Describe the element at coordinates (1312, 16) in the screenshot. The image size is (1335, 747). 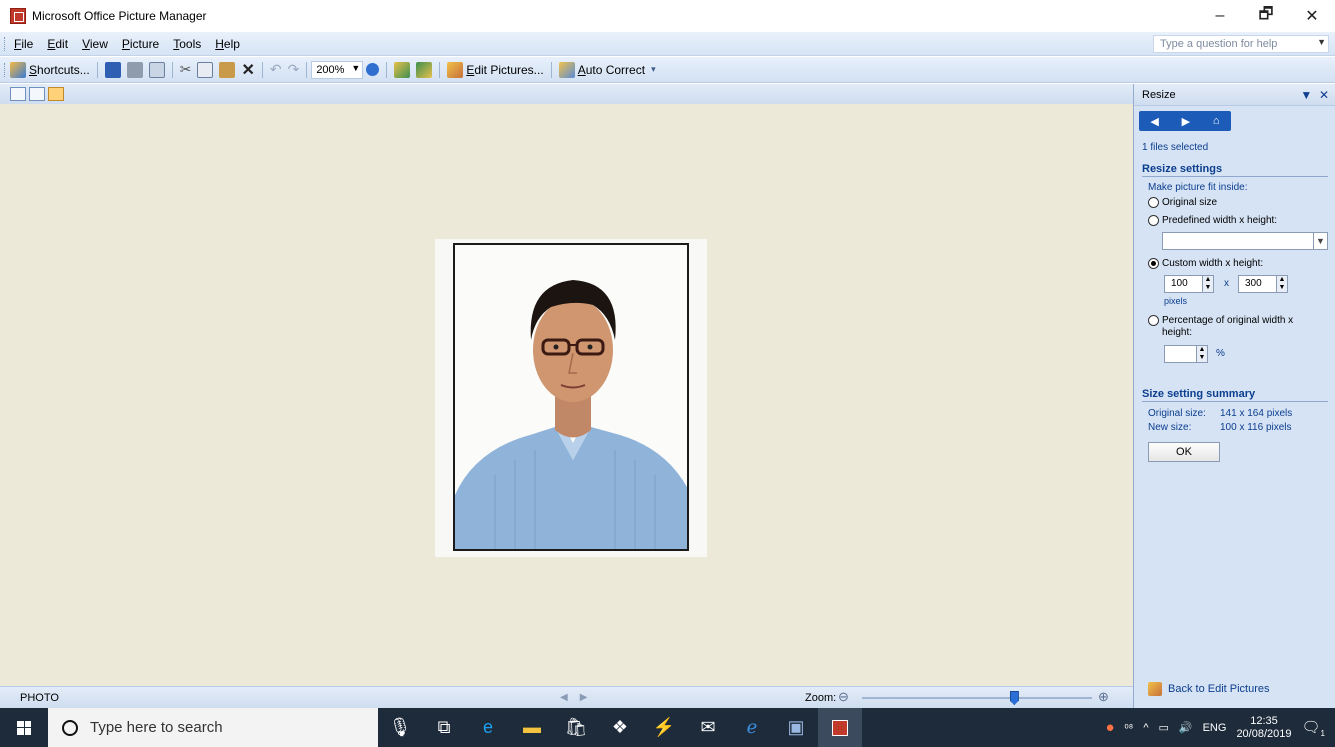
I see `close-button: ✕` at that location.